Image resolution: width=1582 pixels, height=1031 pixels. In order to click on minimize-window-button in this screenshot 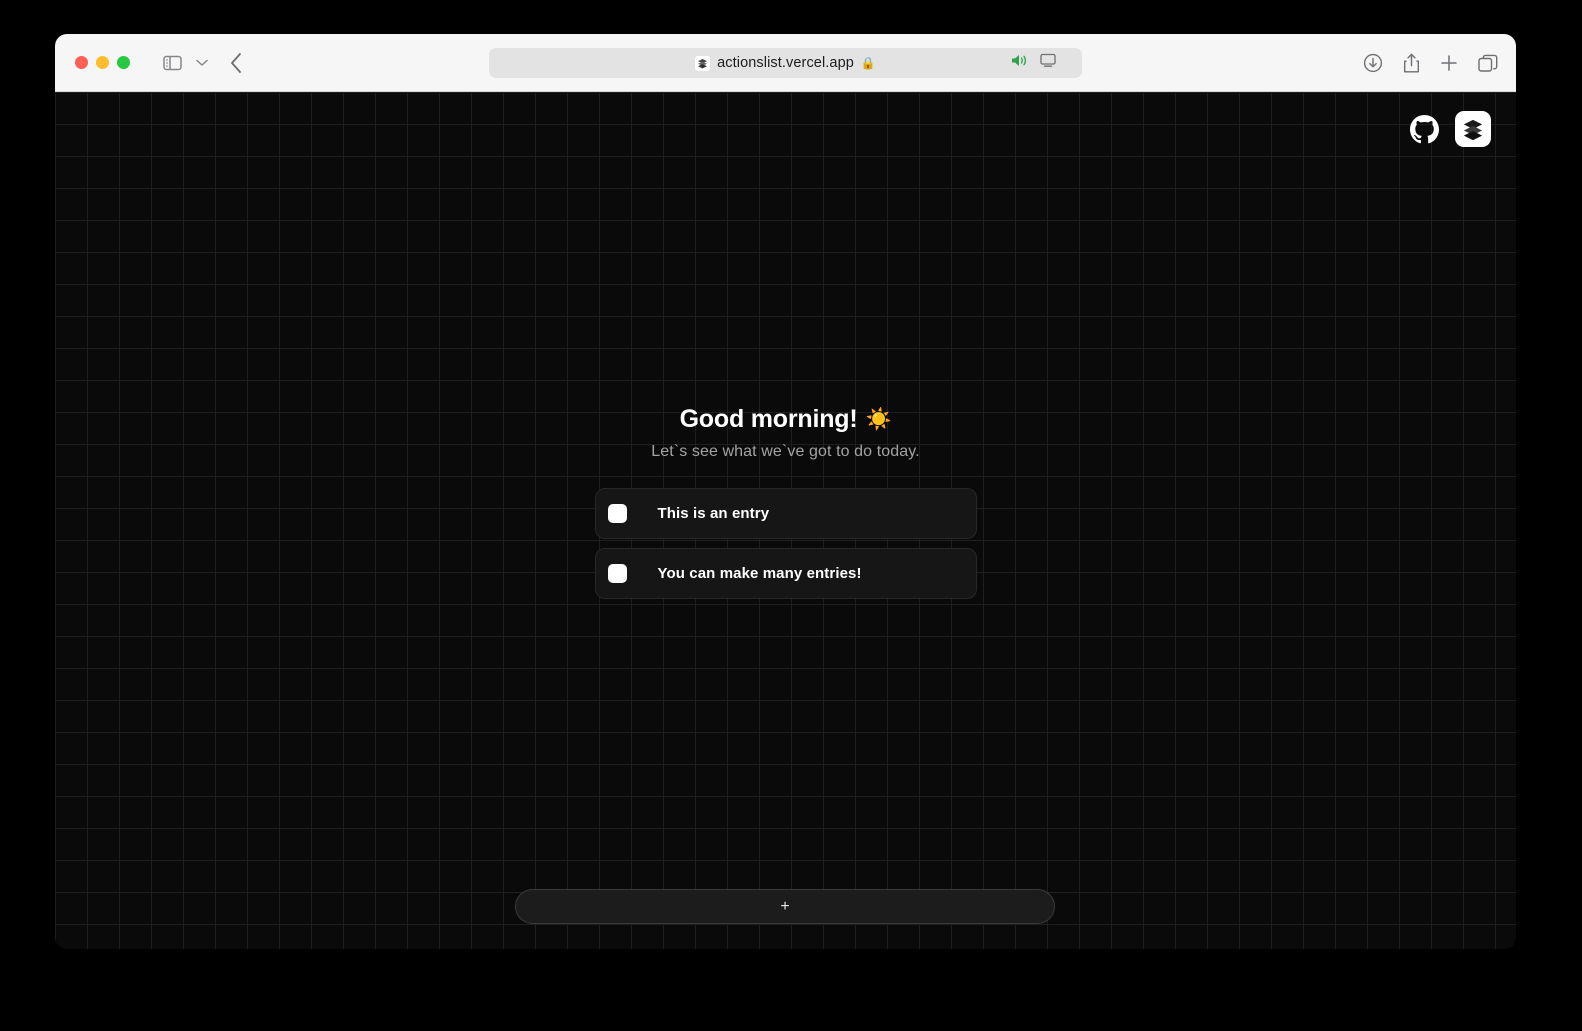, I will do `click(102, 62)`.